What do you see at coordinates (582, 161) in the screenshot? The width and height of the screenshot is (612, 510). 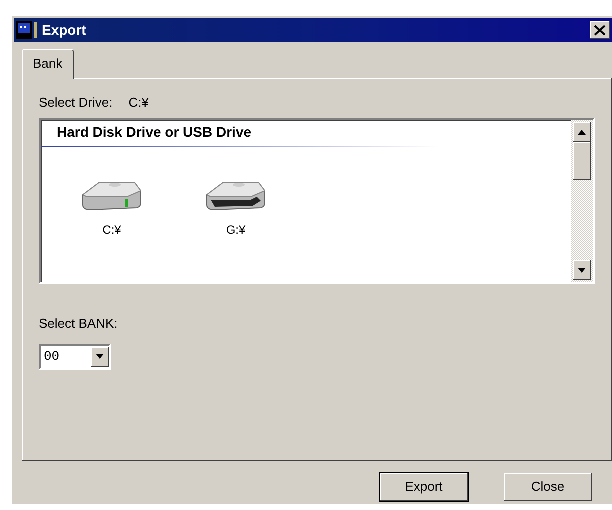 I see `scroll-thumb` at bounding box center [582, 161].